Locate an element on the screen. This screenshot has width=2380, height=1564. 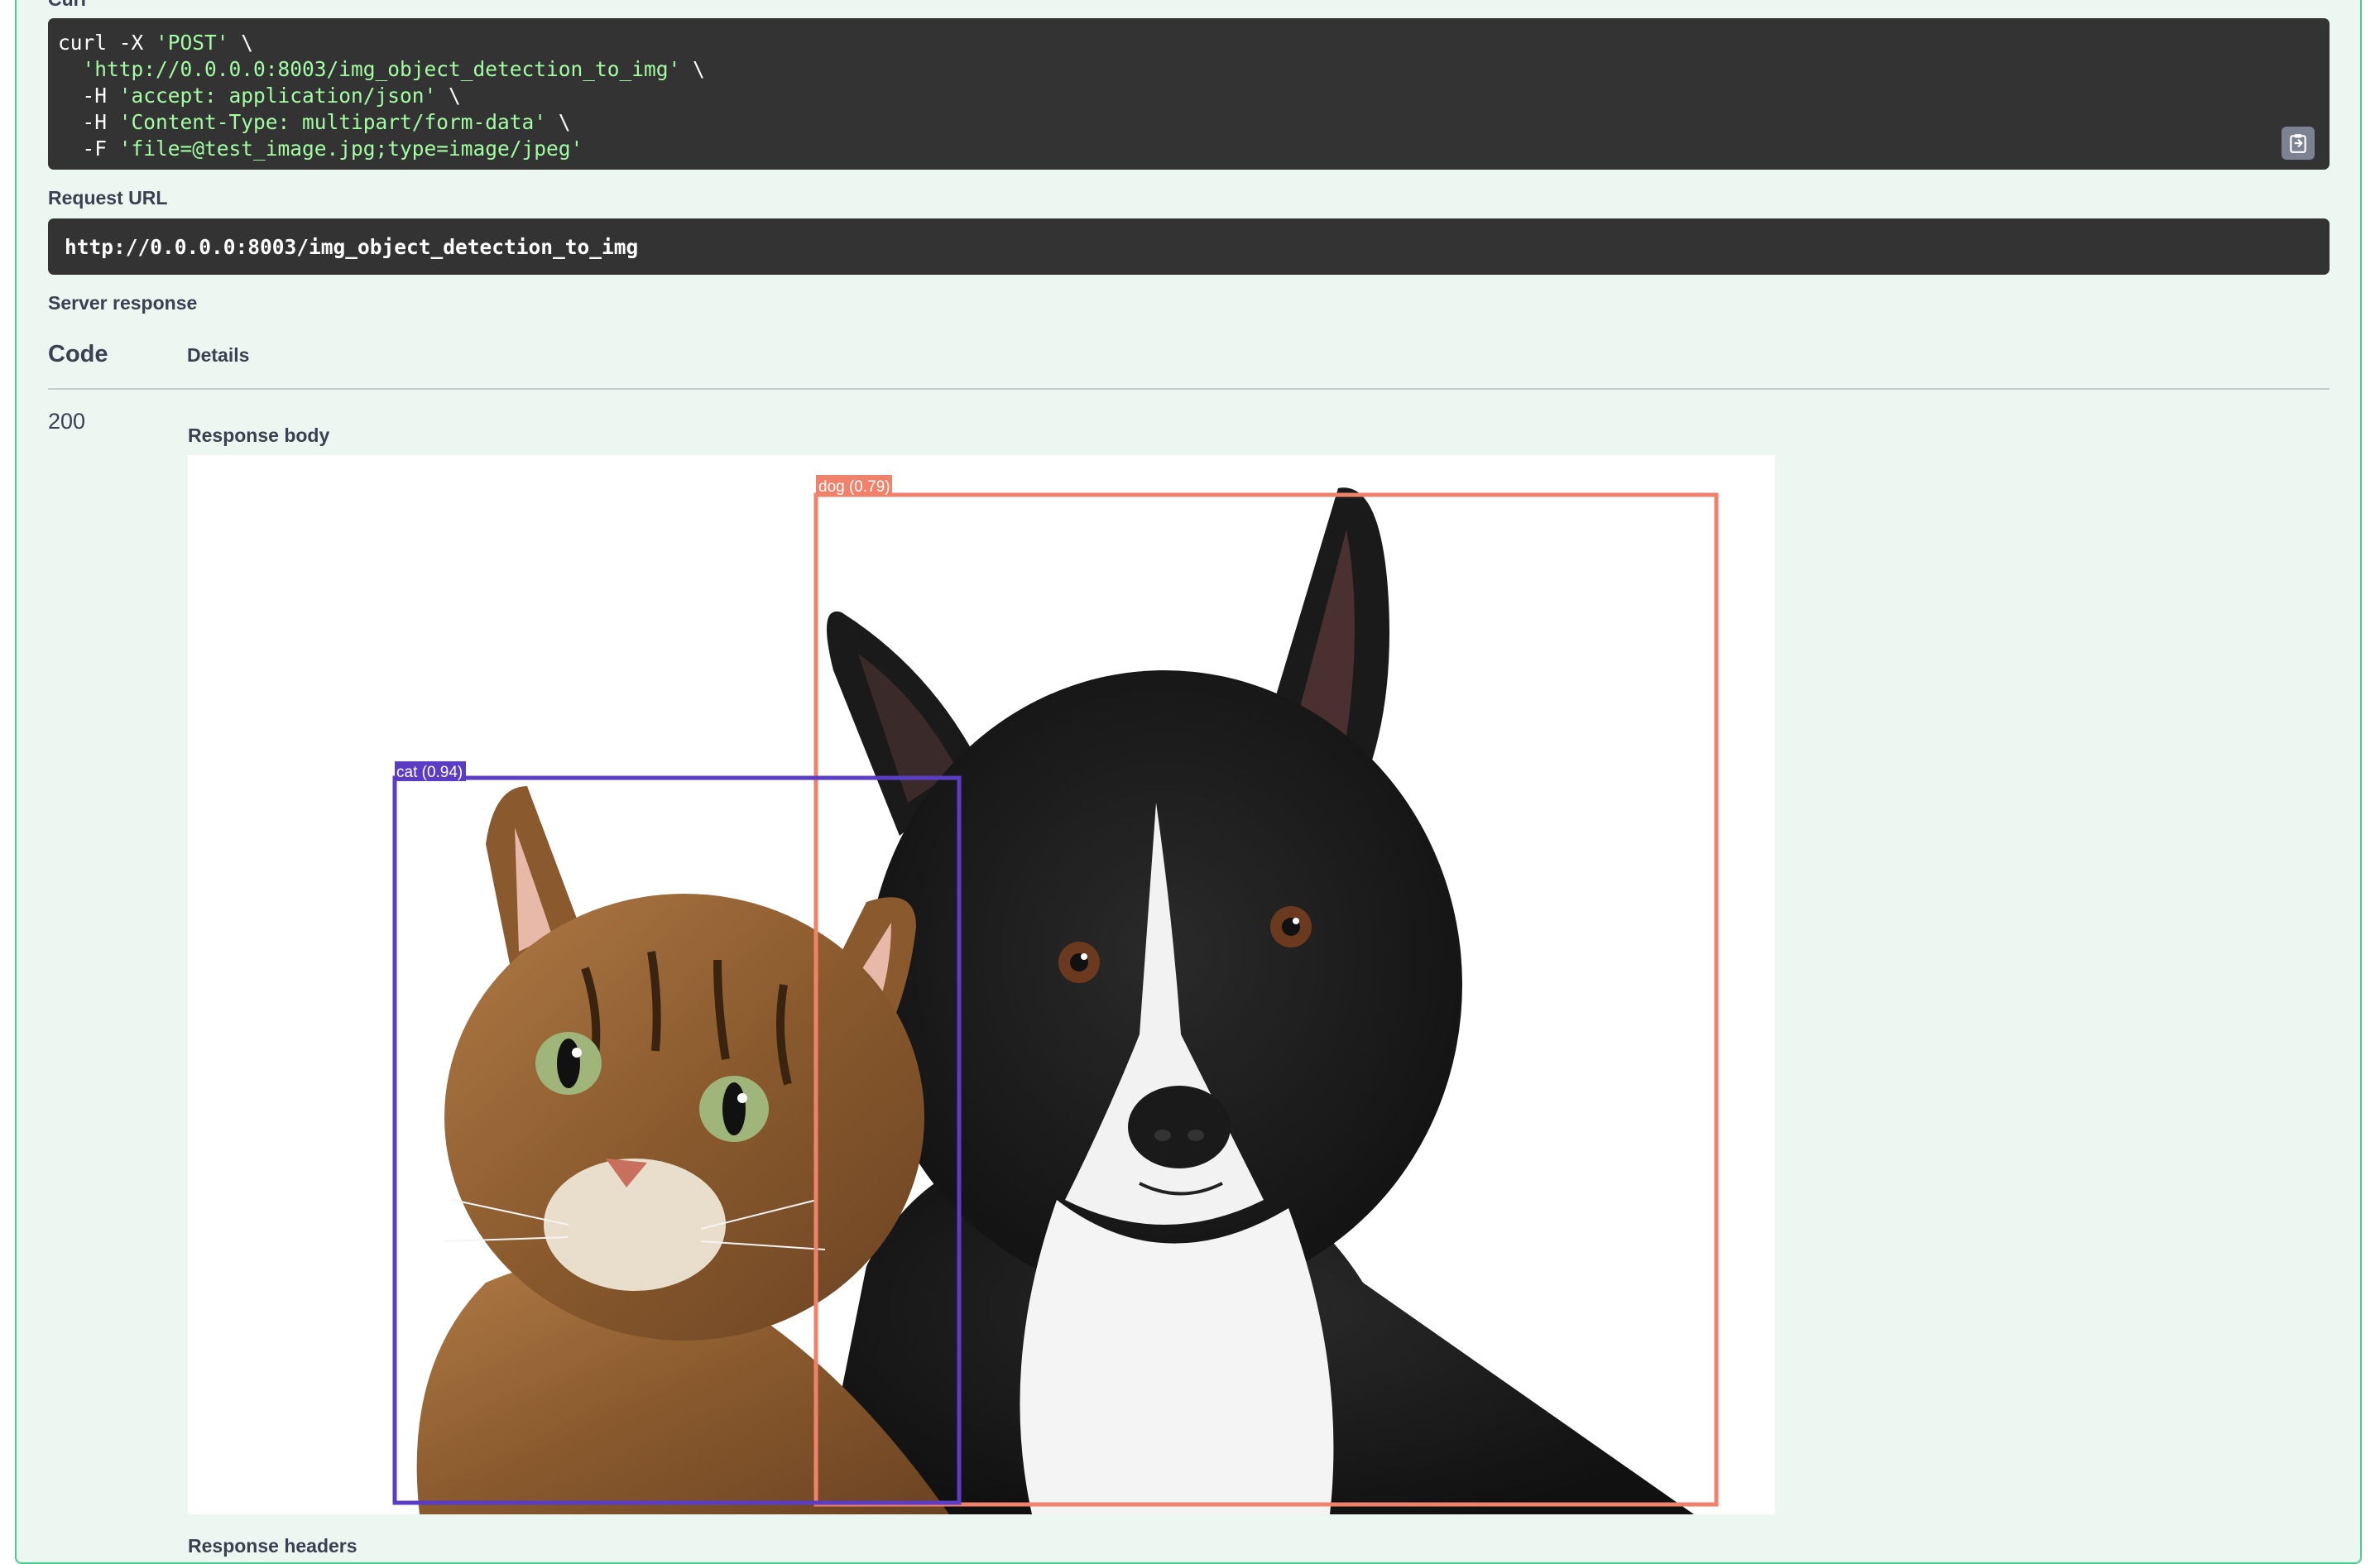
dog-detection-label: dog (0.79) is located at coordinates (854, 487).